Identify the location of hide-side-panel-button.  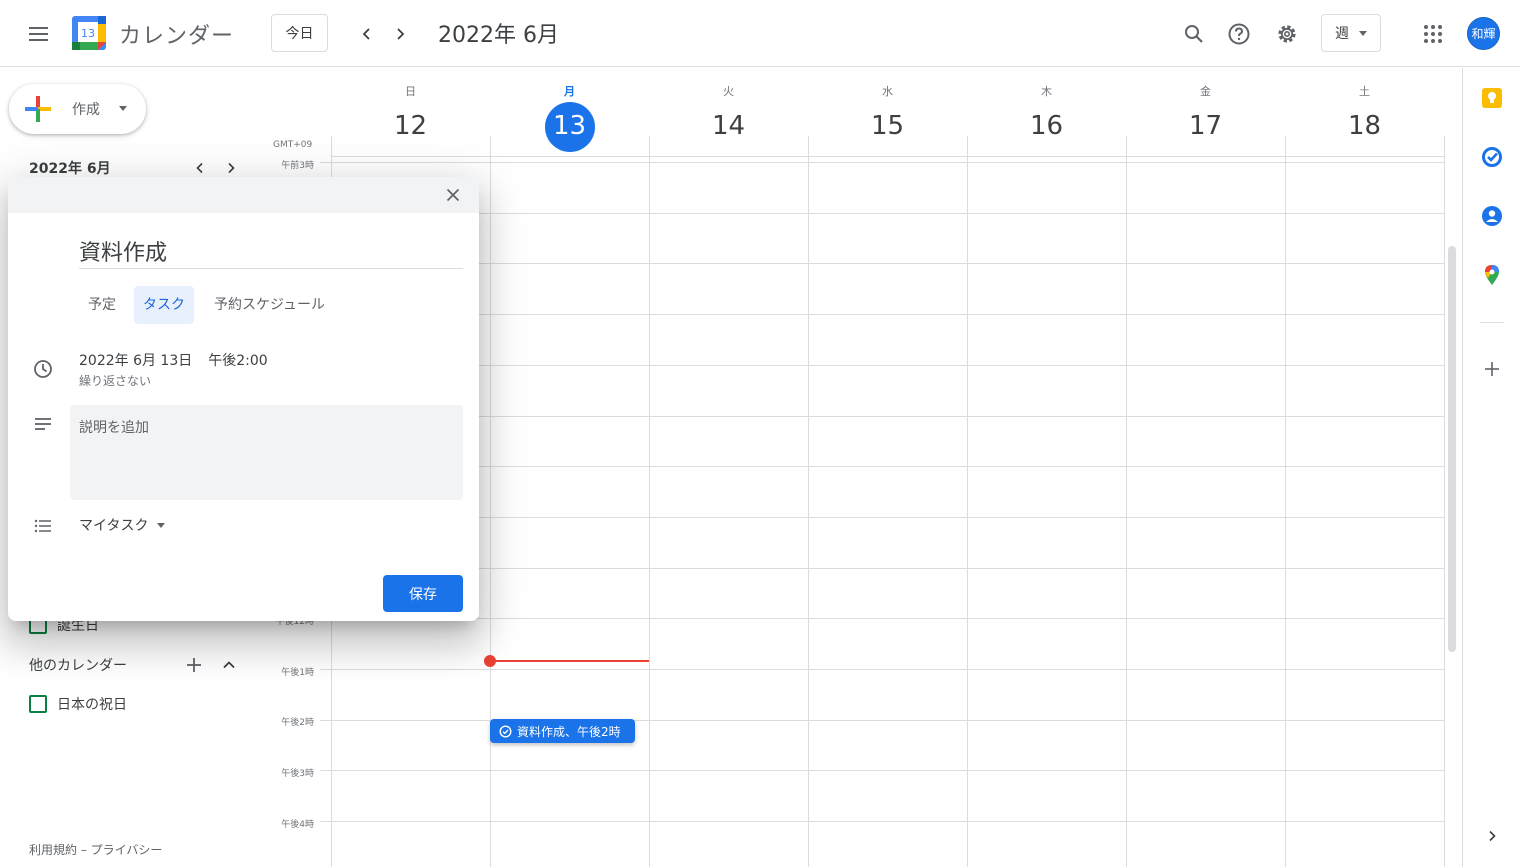
(1492, 836).